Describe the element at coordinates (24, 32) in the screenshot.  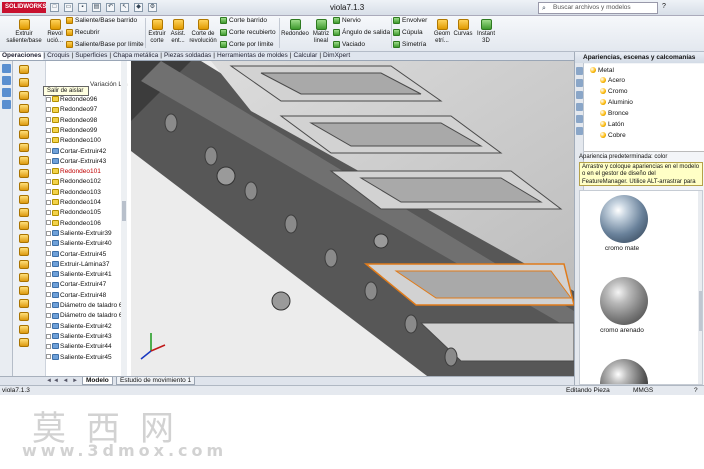
I see `extrude-boss-button: Extruir saliente/base` at that location.